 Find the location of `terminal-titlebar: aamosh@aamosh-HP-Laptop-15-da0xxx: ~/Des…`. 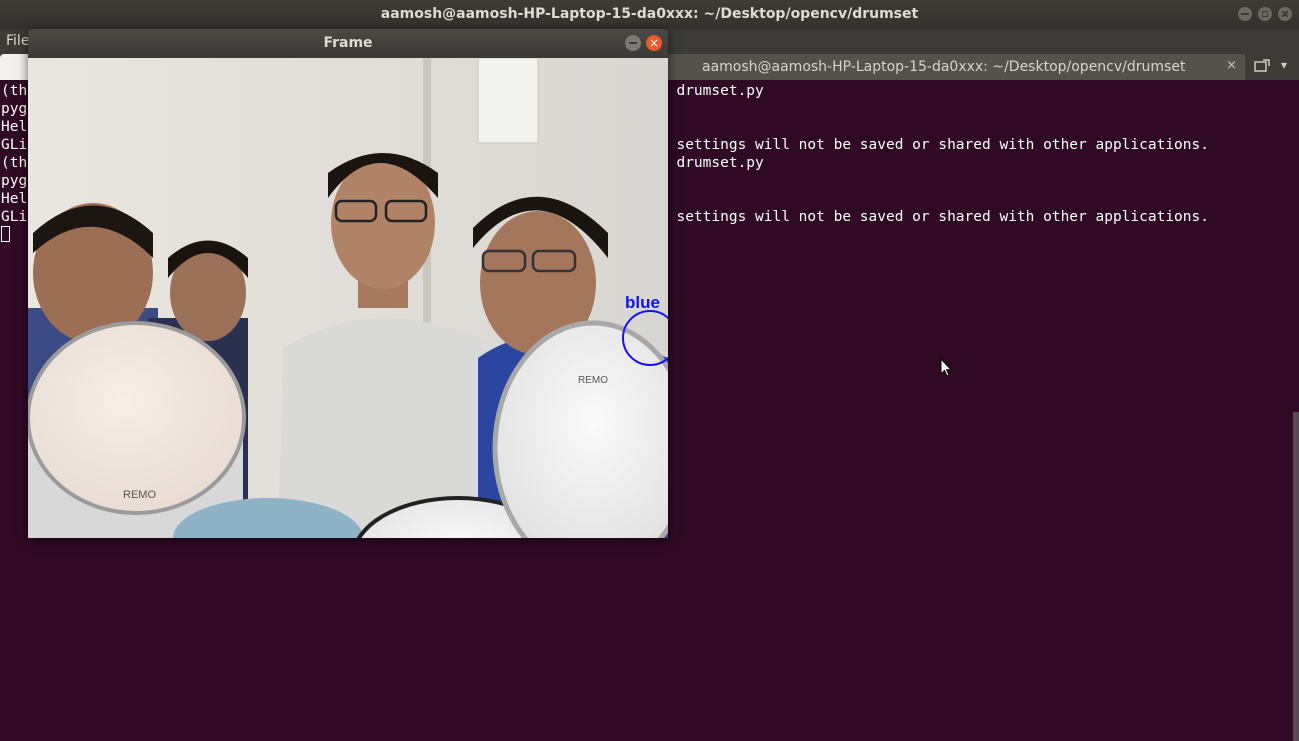

terminal-titlebar: aamosh@aamosh-HP-Laptop-15-da0xxx: ~/Des… is located at coordinates (649, 14).